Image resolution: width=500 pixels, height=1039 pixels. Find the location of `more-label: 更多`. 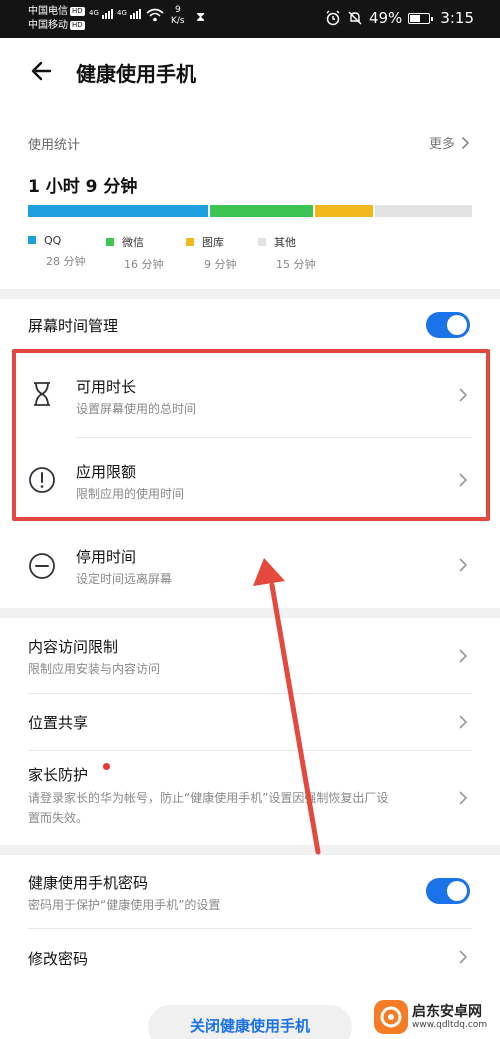

more-label: 更多 is located at coordinates (441, 144).